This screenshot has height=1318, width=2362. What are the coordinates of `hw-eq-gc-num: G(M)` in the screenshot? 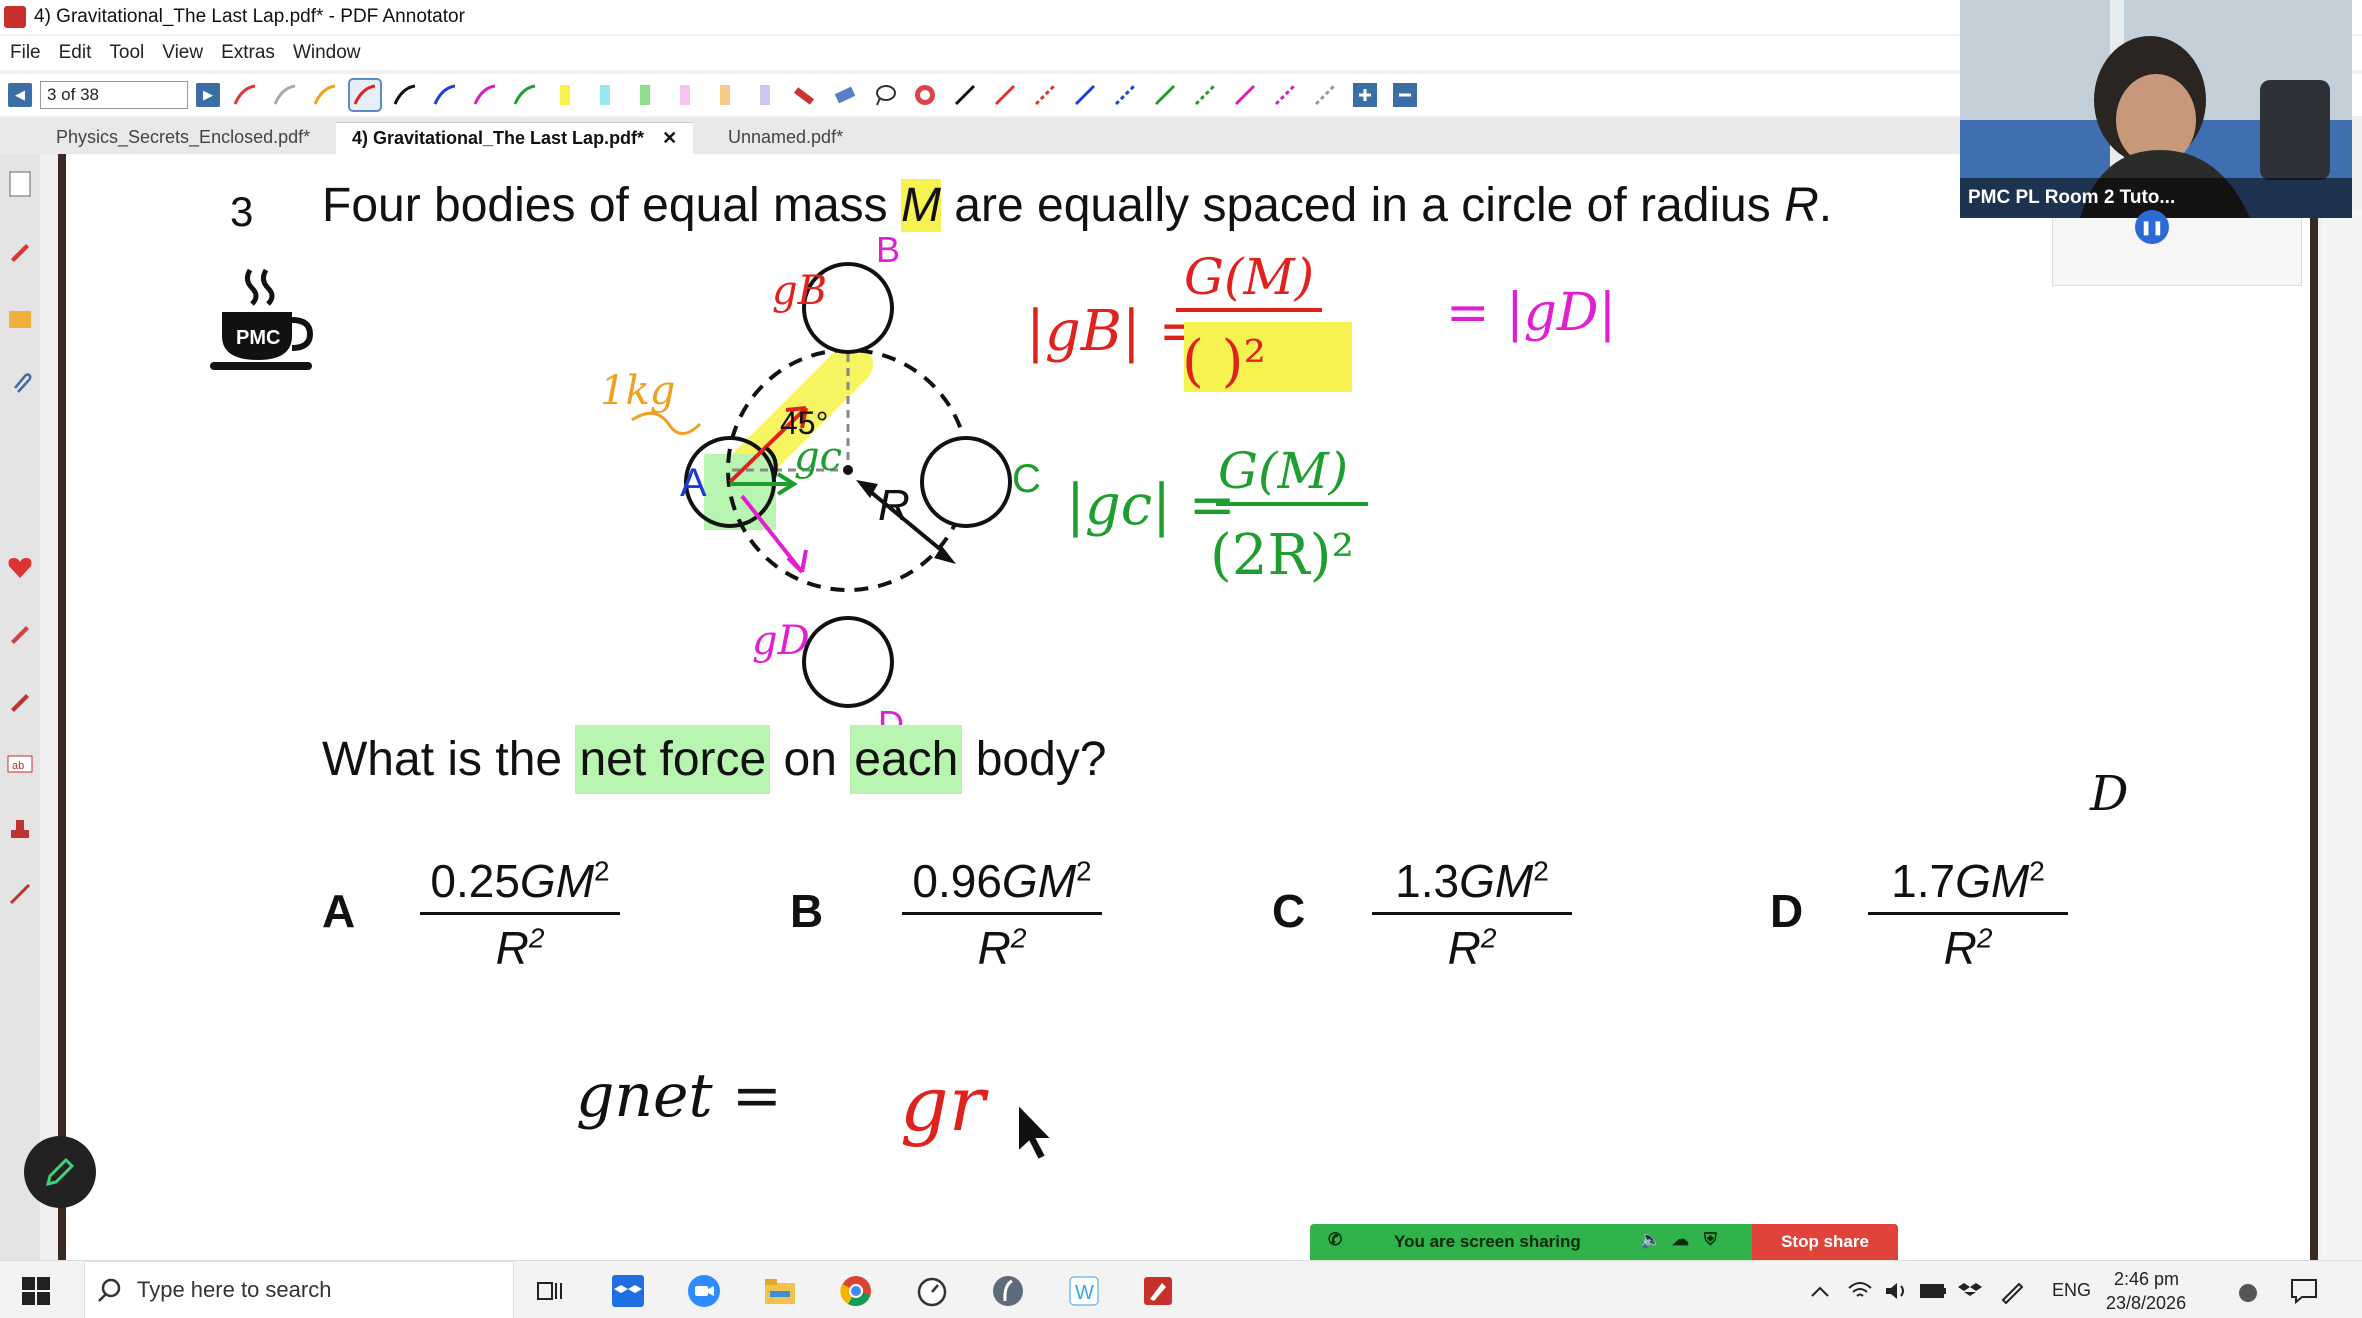 It's located at (1283, 471).